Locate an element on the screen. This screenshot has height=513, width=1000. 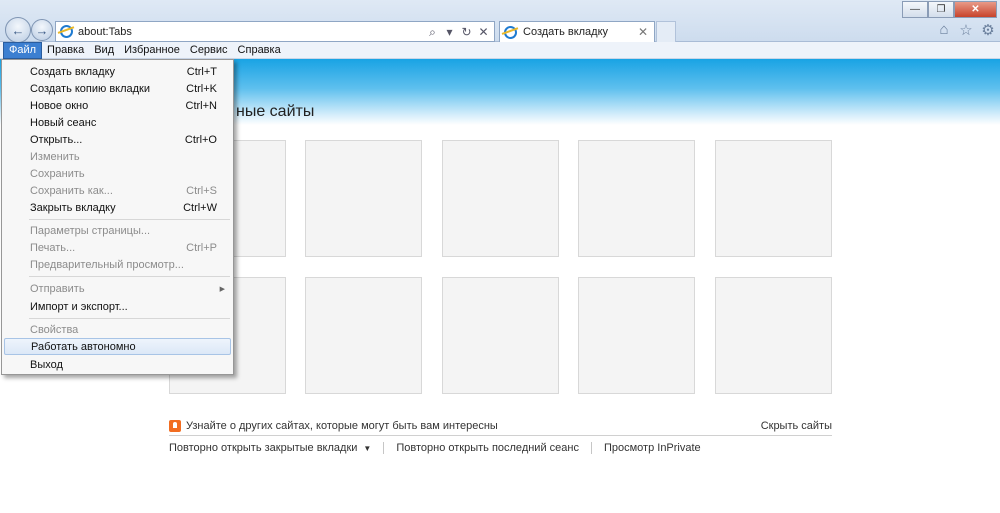
menu-item-label: Создать вкладку is located at coordinates (73, 71).